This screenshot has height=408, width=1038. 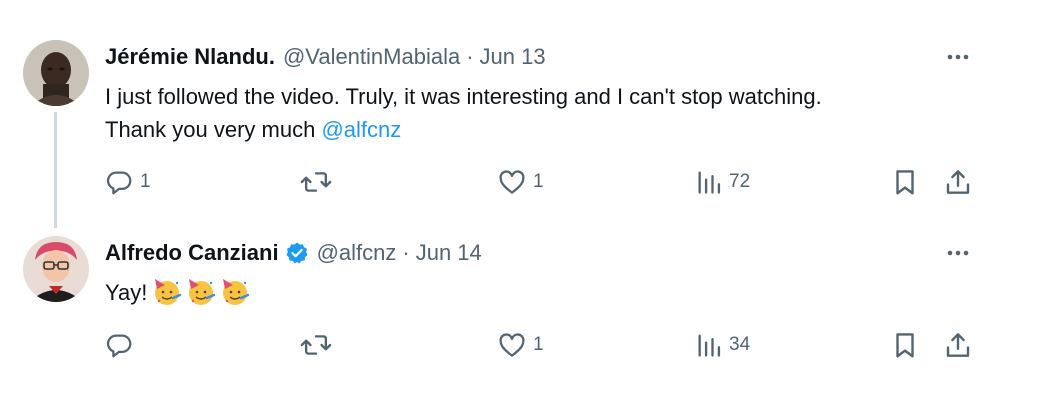 I want to click on views-button: 34, so click(x=722, y=345).